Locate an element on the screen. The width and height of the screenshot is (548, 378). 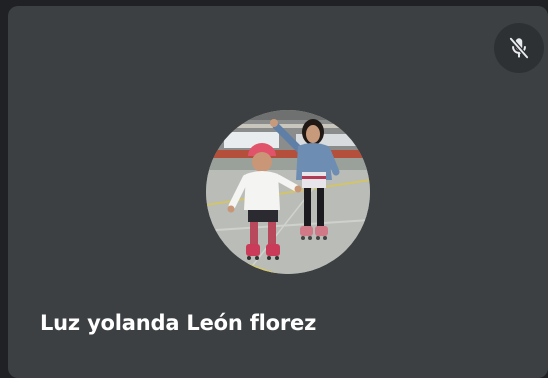
participant-avatar is located at coordinates (288, 192).